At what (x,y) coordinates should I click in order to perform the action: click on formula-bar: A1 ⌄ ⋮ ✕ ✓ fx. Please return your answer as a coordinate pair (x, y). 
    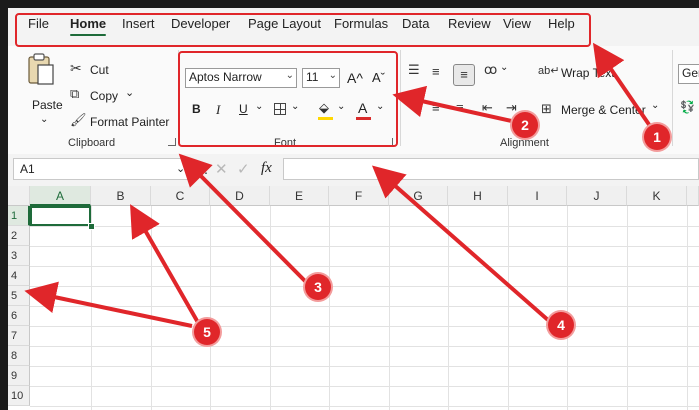
    Looking at the image, I should click on (353, 170).